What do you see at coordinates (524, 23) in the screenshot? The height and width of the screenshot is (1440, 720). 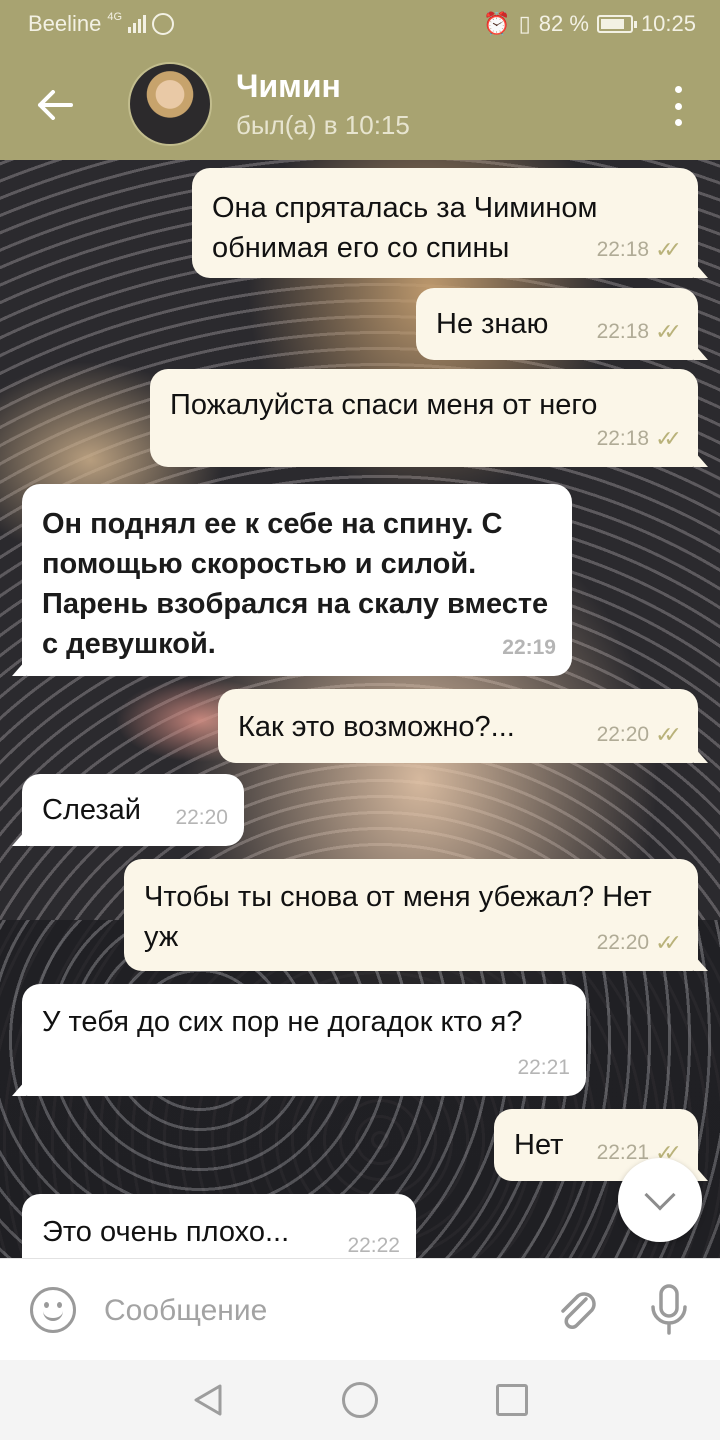 I see `vibrate-icon: ▯` at bounding box center [524, 23].